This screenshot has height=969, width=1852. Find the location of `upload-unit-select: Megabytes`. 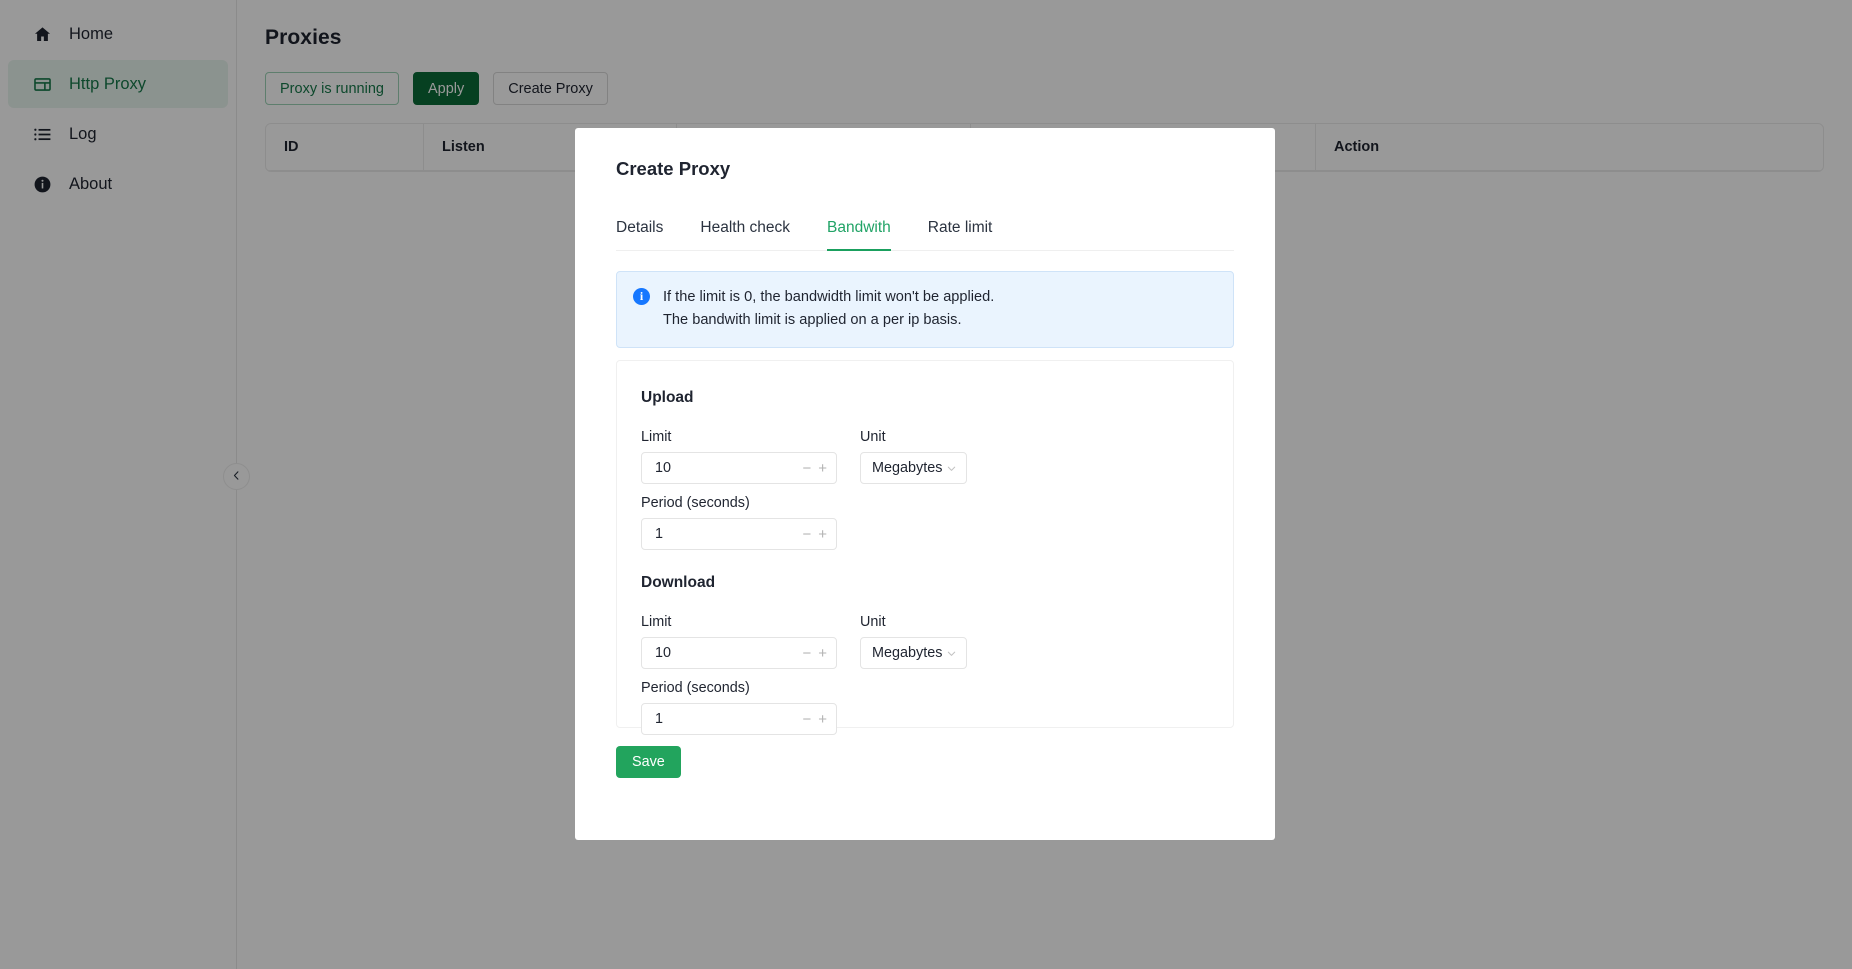

upload-unit-select: Megabytes is located at coordinates (913, 468).